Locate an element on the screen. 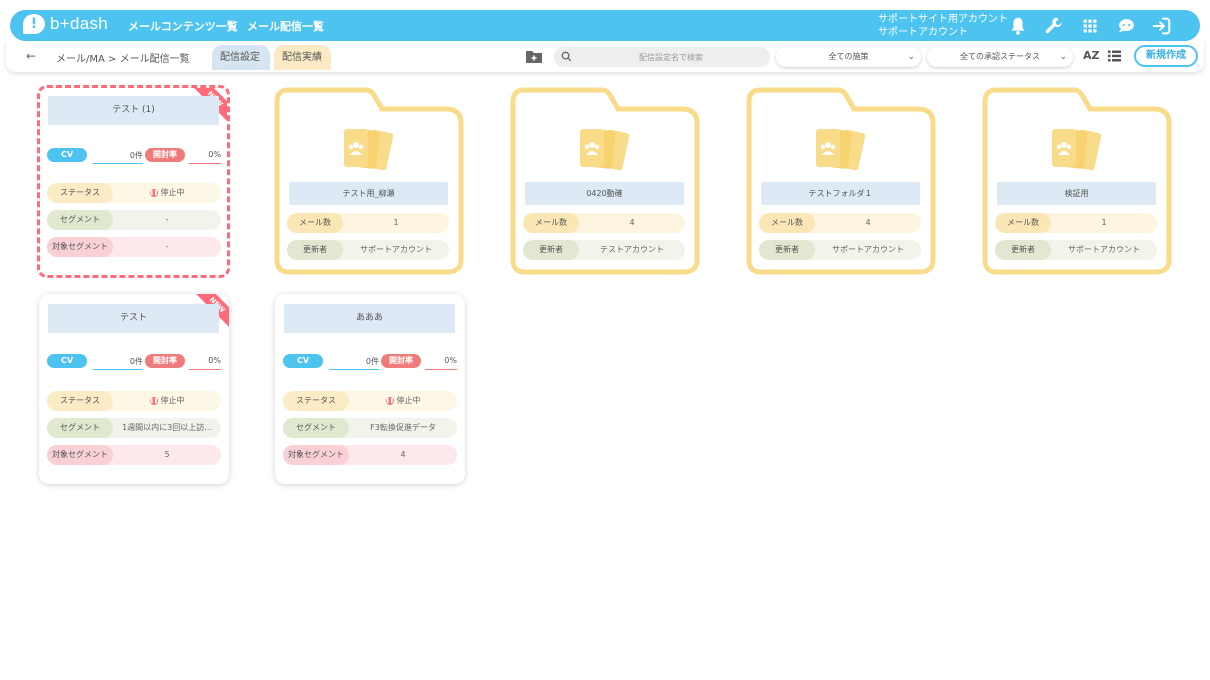 The image size is (1210, 680). card-title: あああ is located at coordinates (369, 318).